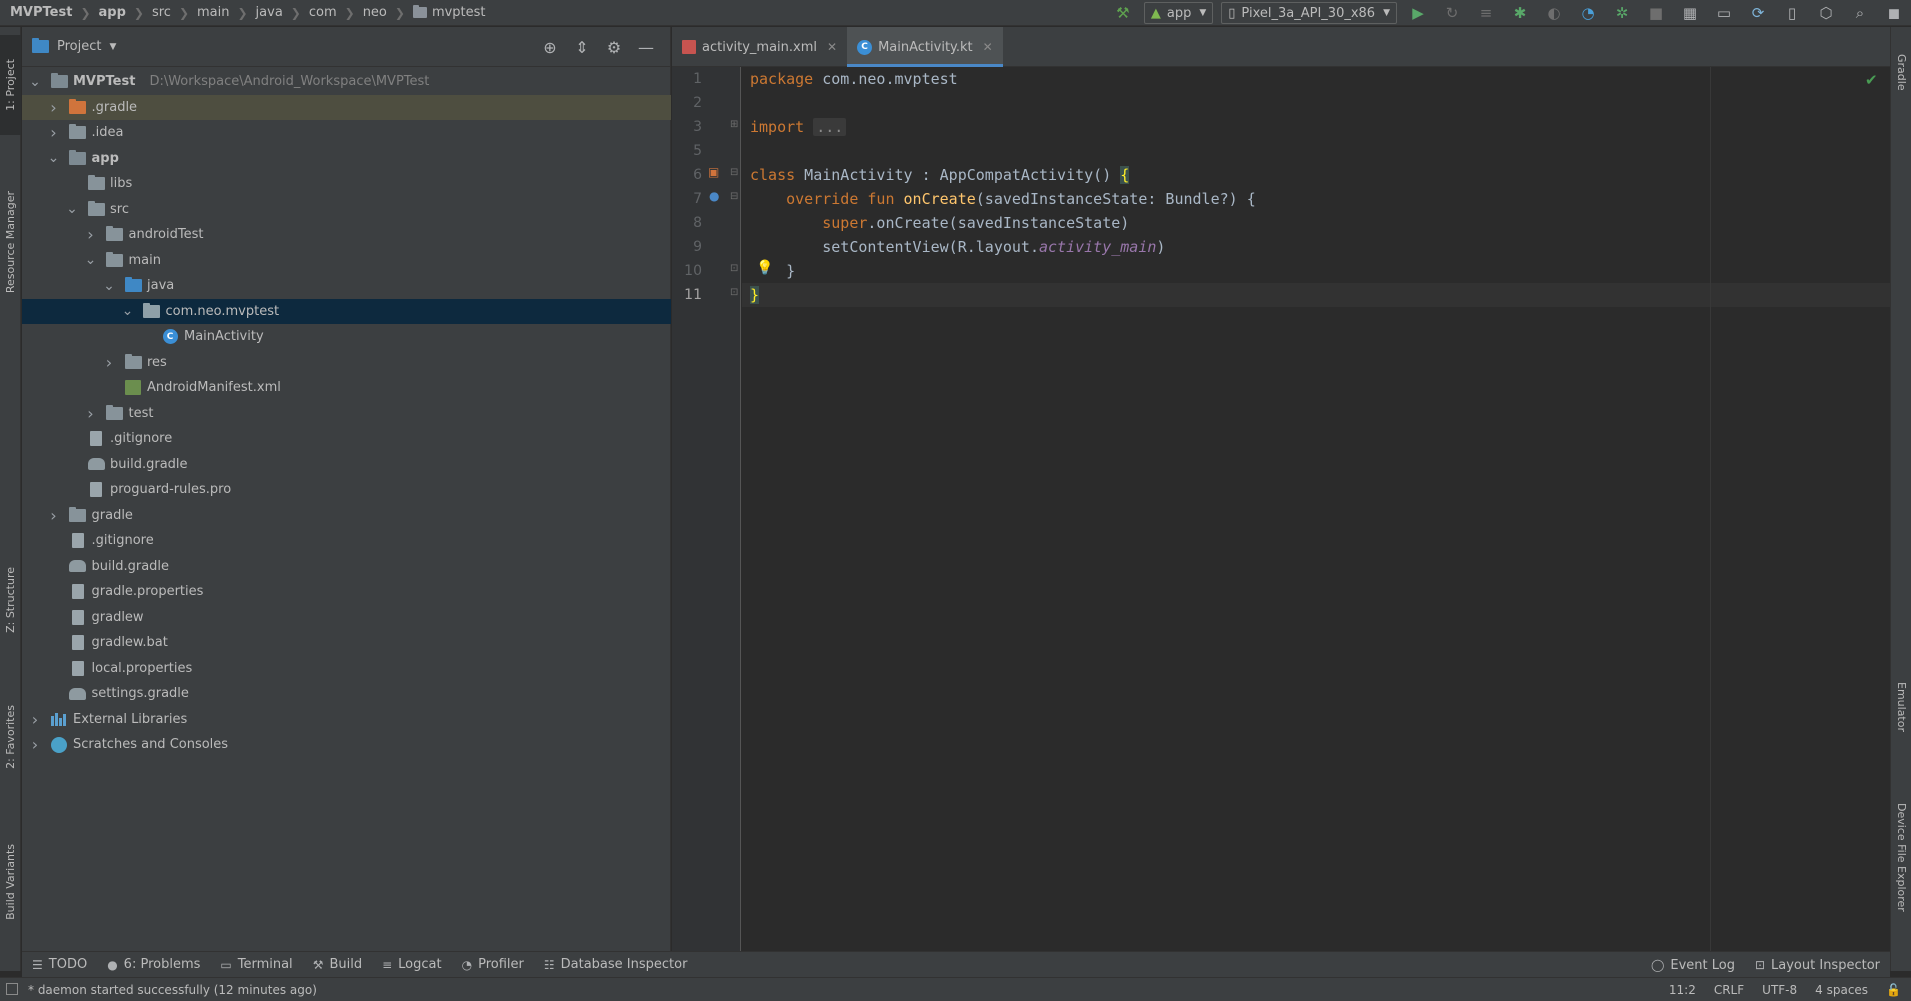 This screenshot has width=1911, height=1001. What do you see at coordinates (41, 13) in the screenshot?
I see `breadcrumb-item-mvptest: MVPTest` at bounding box center [41, 13].